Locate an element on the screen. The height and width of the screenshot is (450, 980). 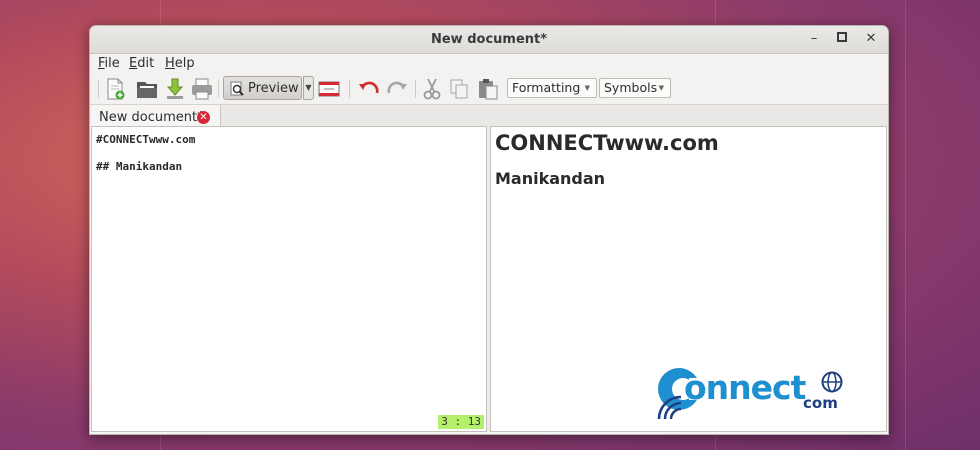
menu-help-label: elp is located at coordinates (184, 63).